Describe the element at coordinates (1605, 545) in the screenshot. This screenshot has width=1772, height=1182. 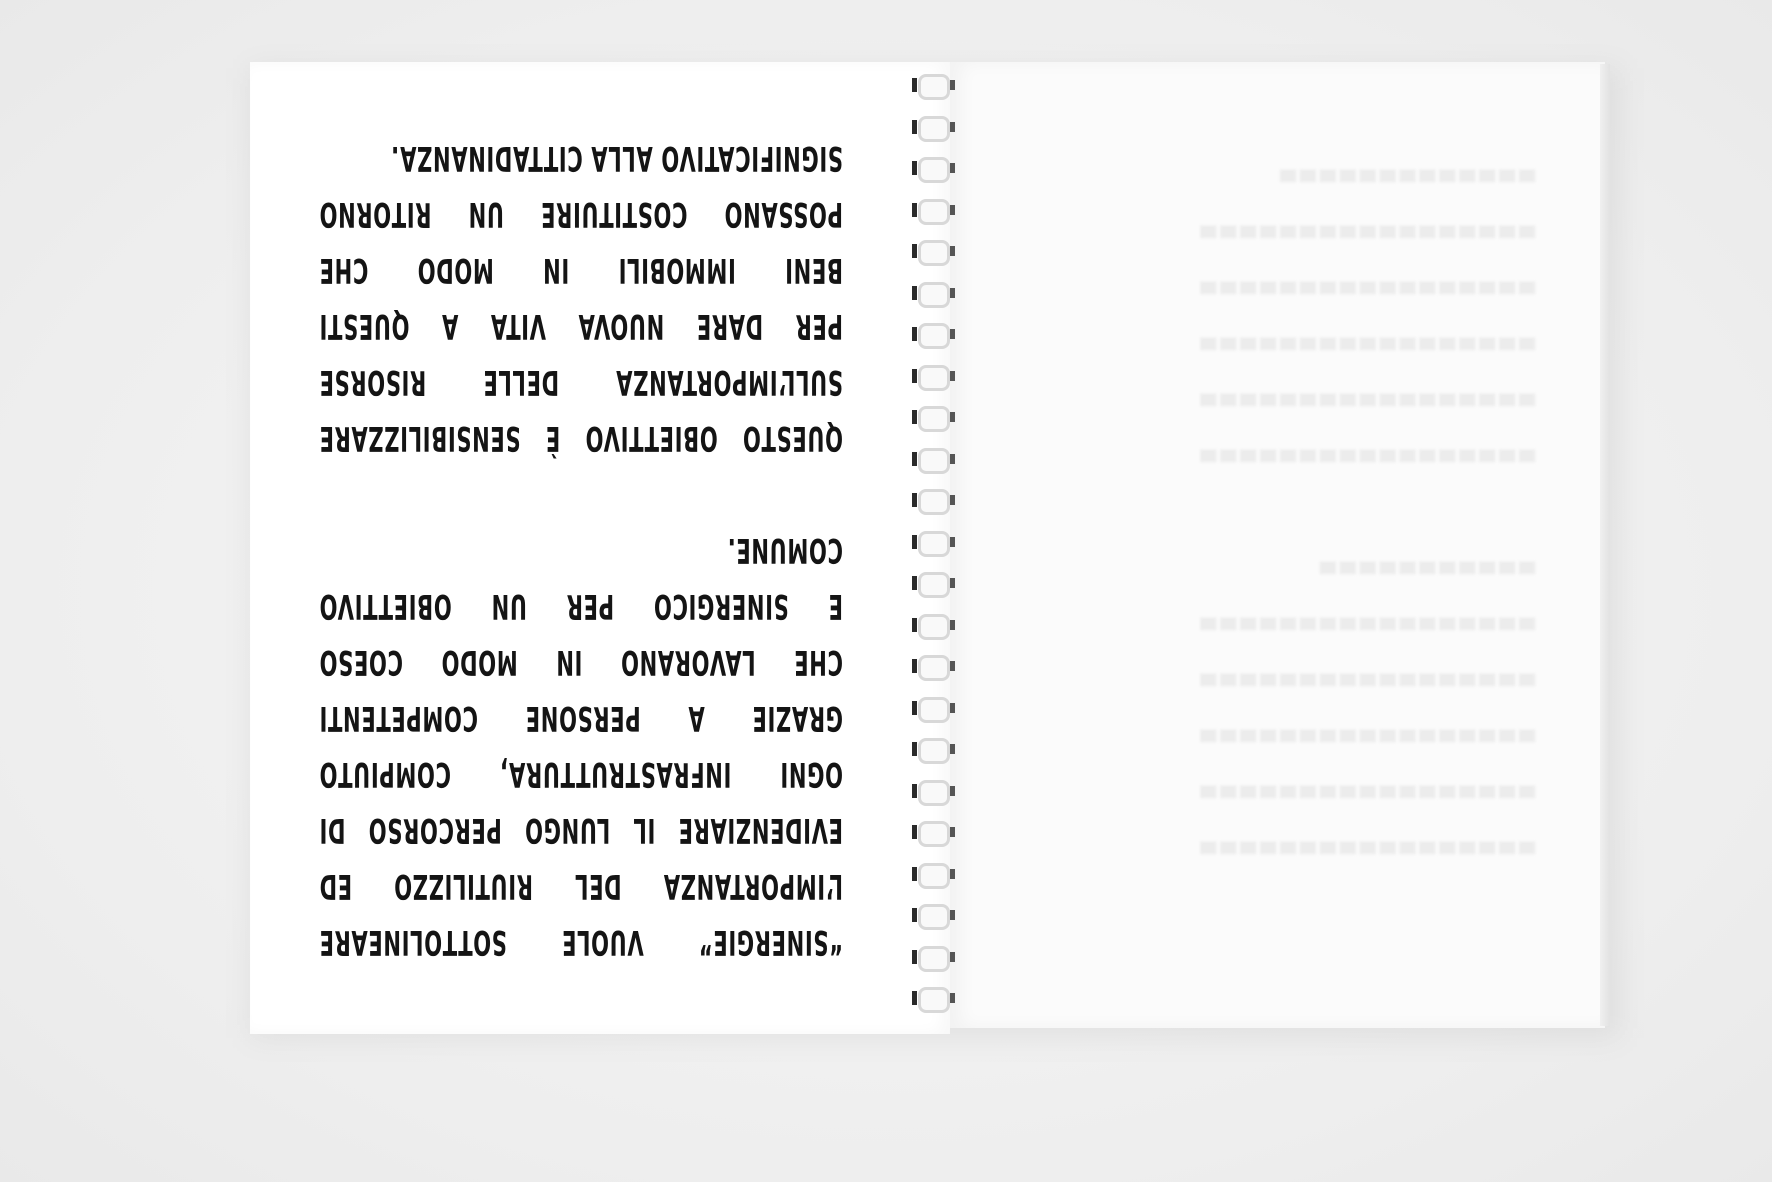
I see `page-stack-edge` at that location.